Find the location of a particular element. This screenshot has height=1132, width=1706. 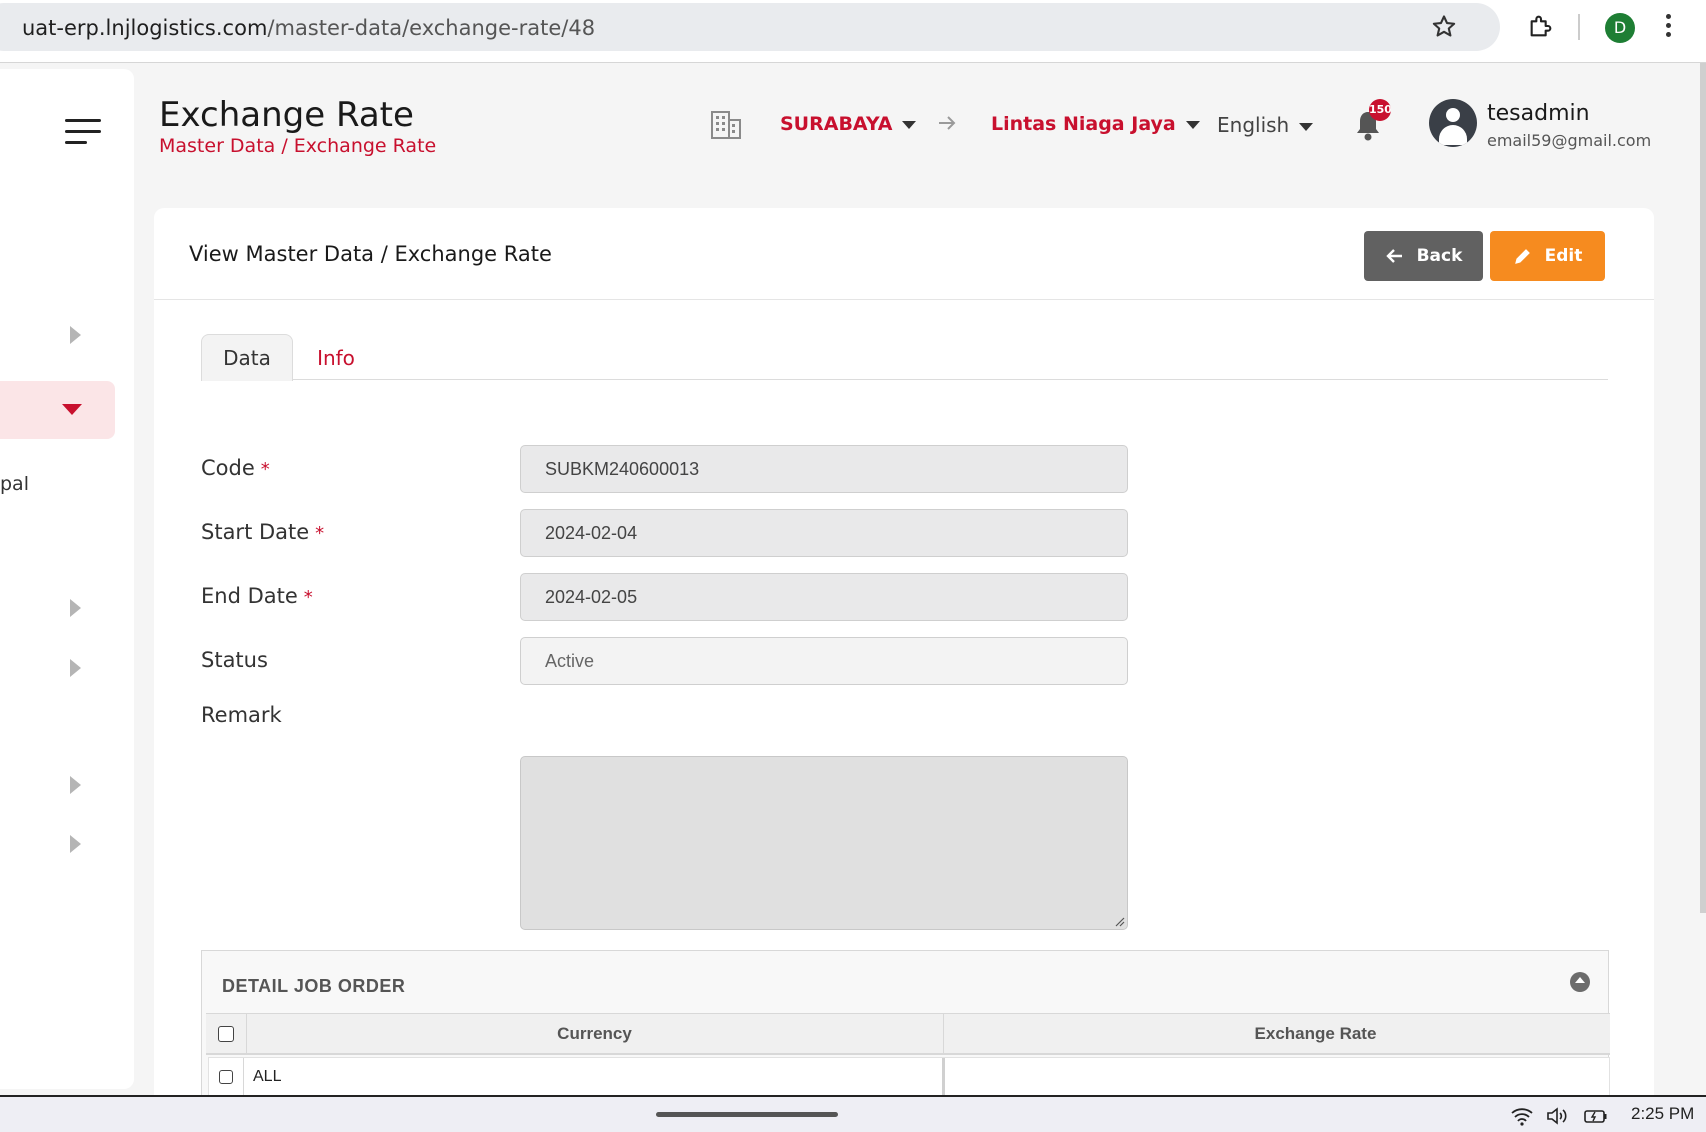

edit-button: Edit is located at coordinates (1547, 256).